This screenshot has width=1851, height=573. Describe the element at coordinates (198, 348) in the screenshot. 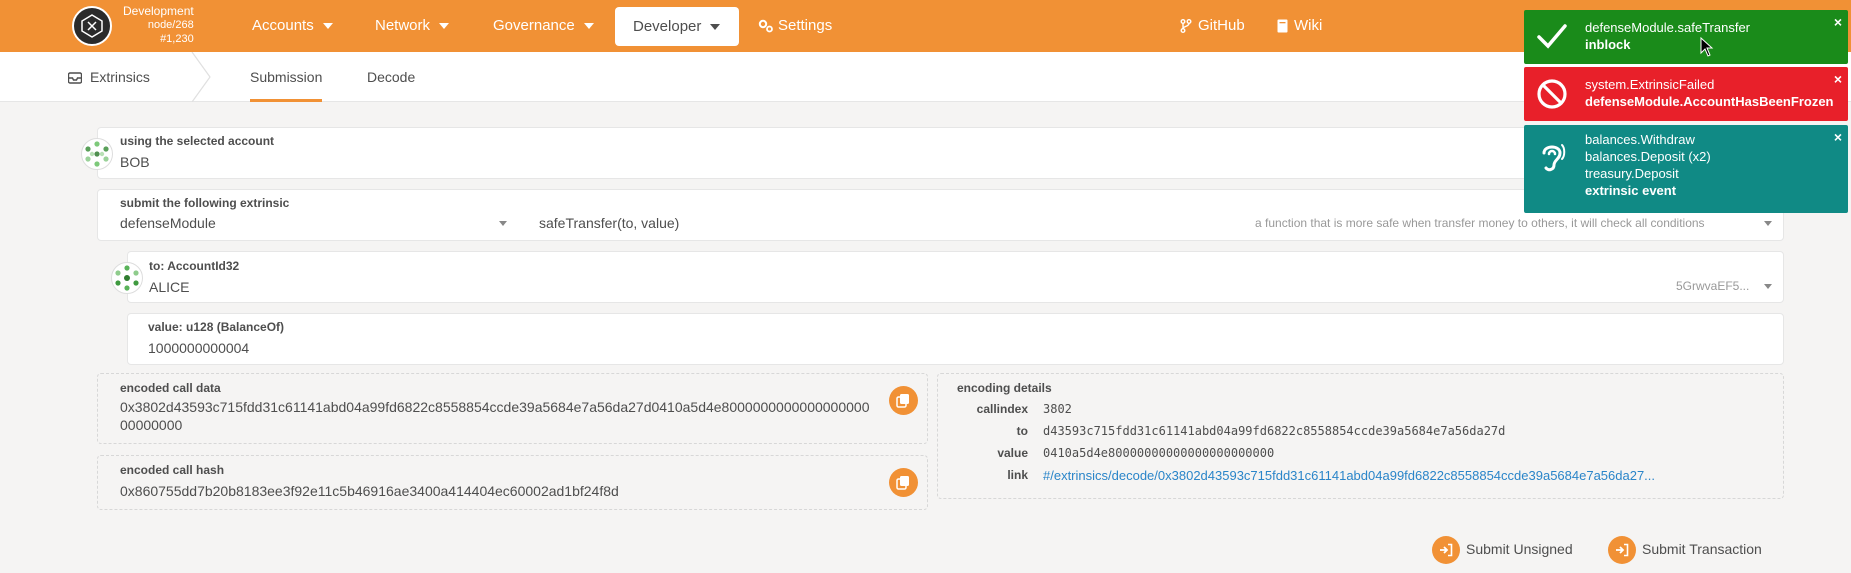

I see `param-value-input: 1000000000004` at that location.